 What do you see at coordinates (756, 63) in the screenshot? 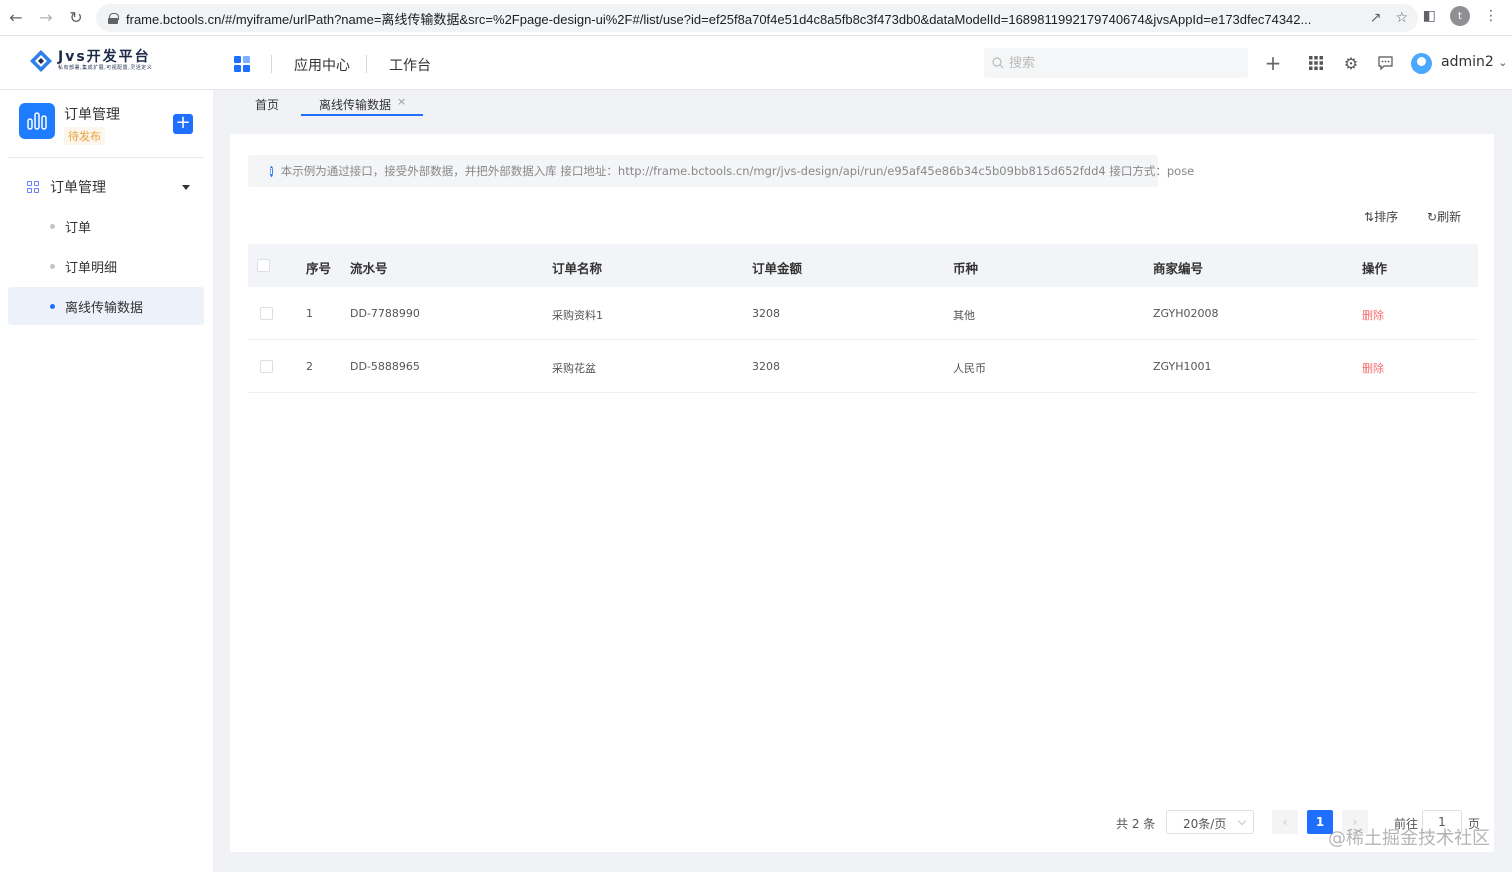
I see `app-header: Jvs开发平台 私有部署,集成扩展,可视配置,灵活定义 应用中心 工作台 + ⚙` at bounding box center [756, 63].